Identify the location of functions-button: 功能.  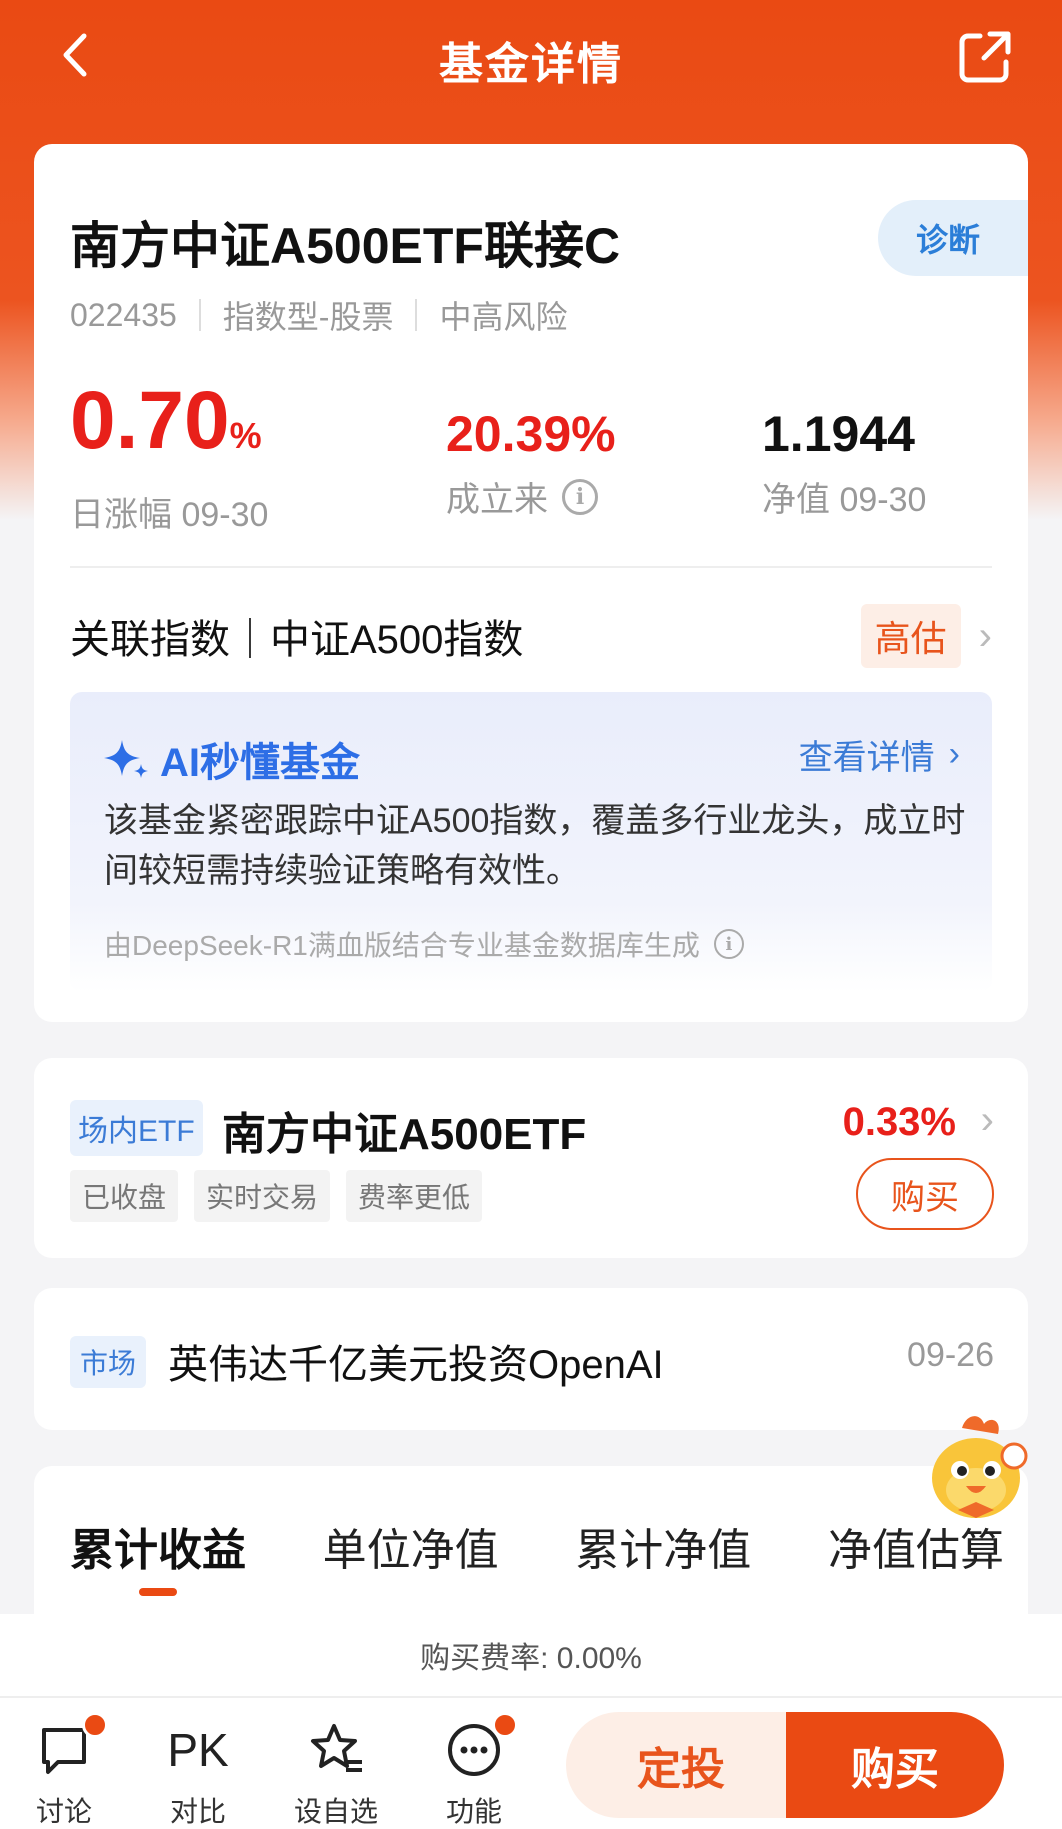
(474, 1770).